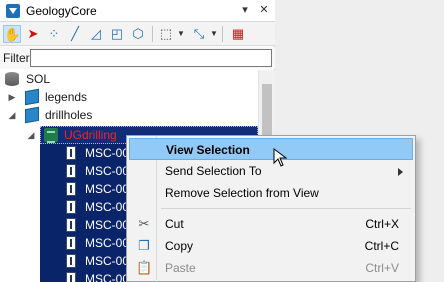  I want to click on close-icon: ✕, so click(264, 10).